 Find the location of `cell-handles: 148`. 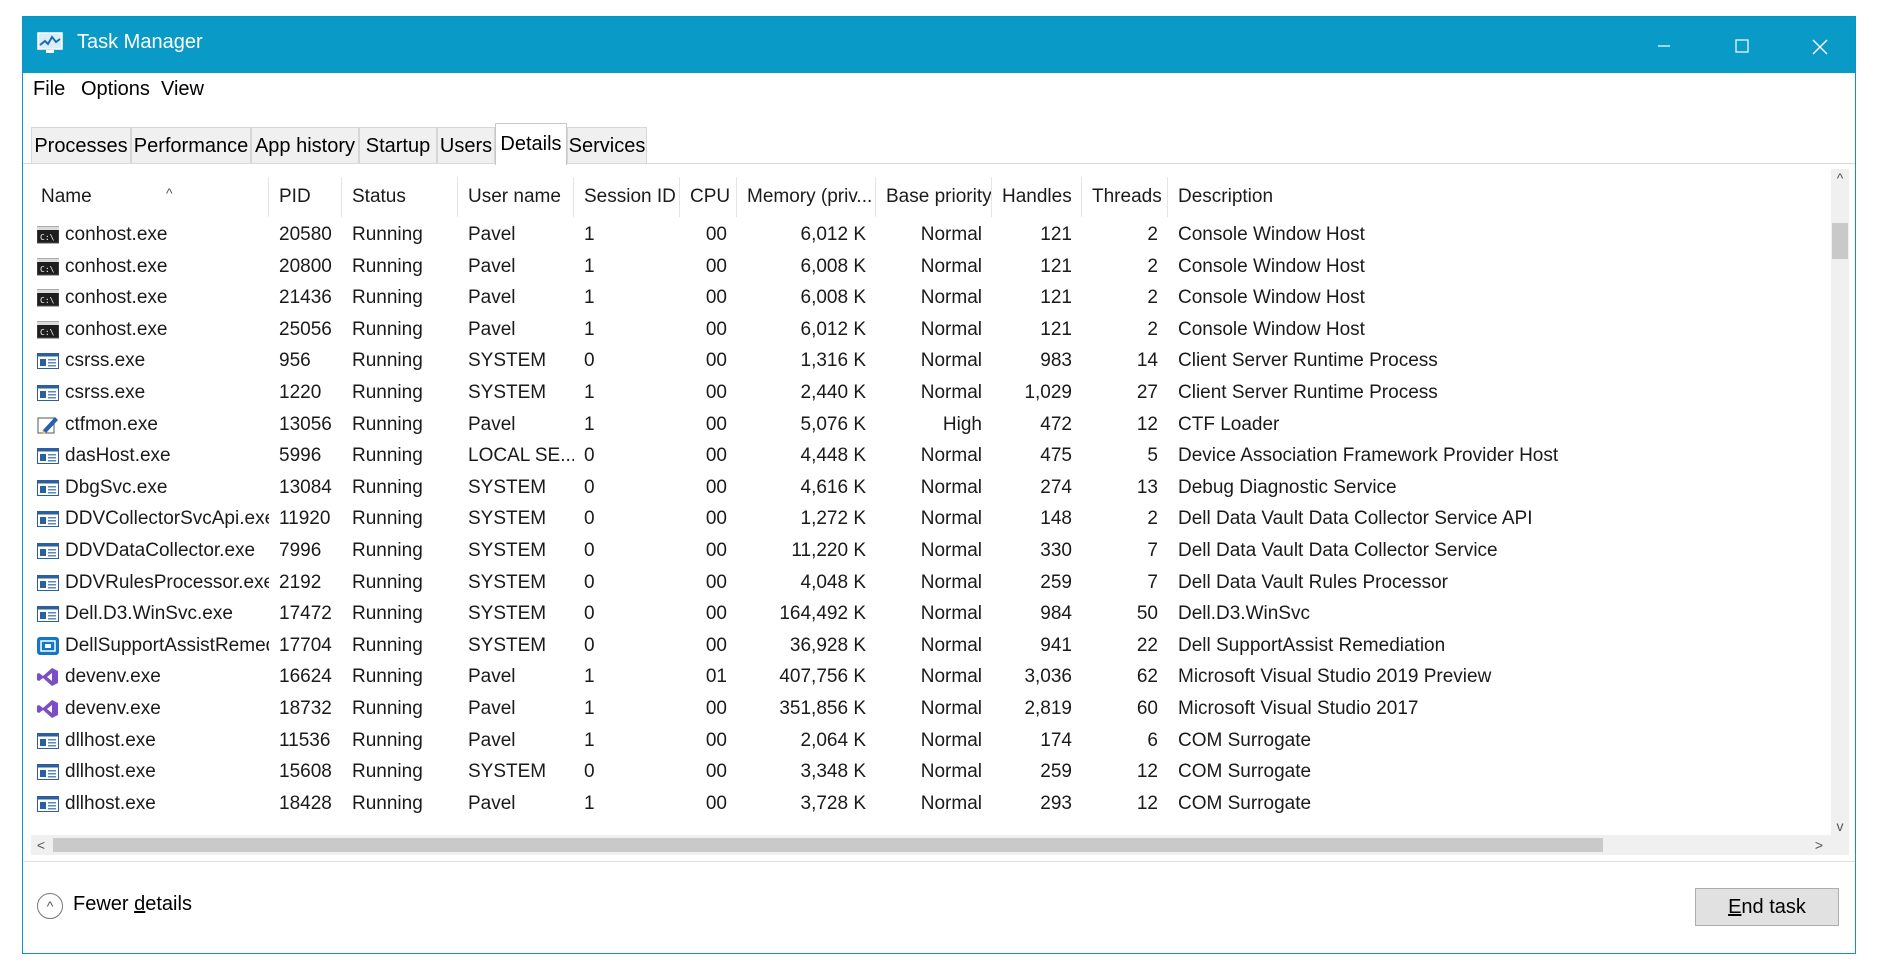

cell-handles: 148 is located at coordinates (1056, 519).